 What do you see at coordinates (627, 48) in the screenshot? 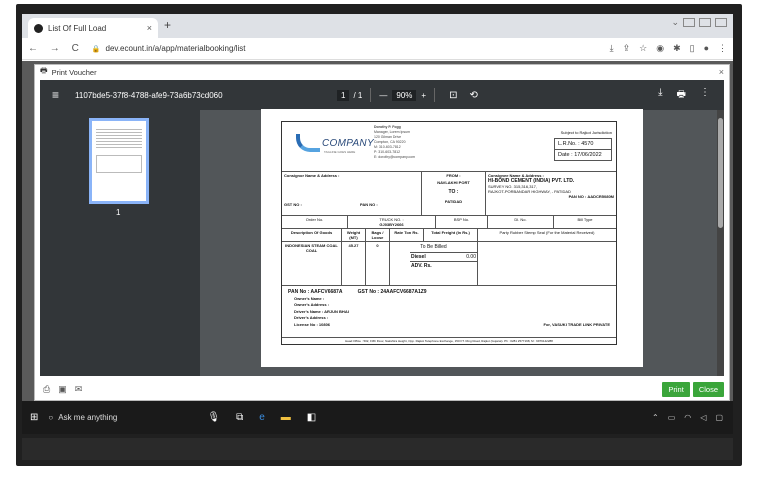
I see `share-icon: ⇪` at bounding box center [627, 48].